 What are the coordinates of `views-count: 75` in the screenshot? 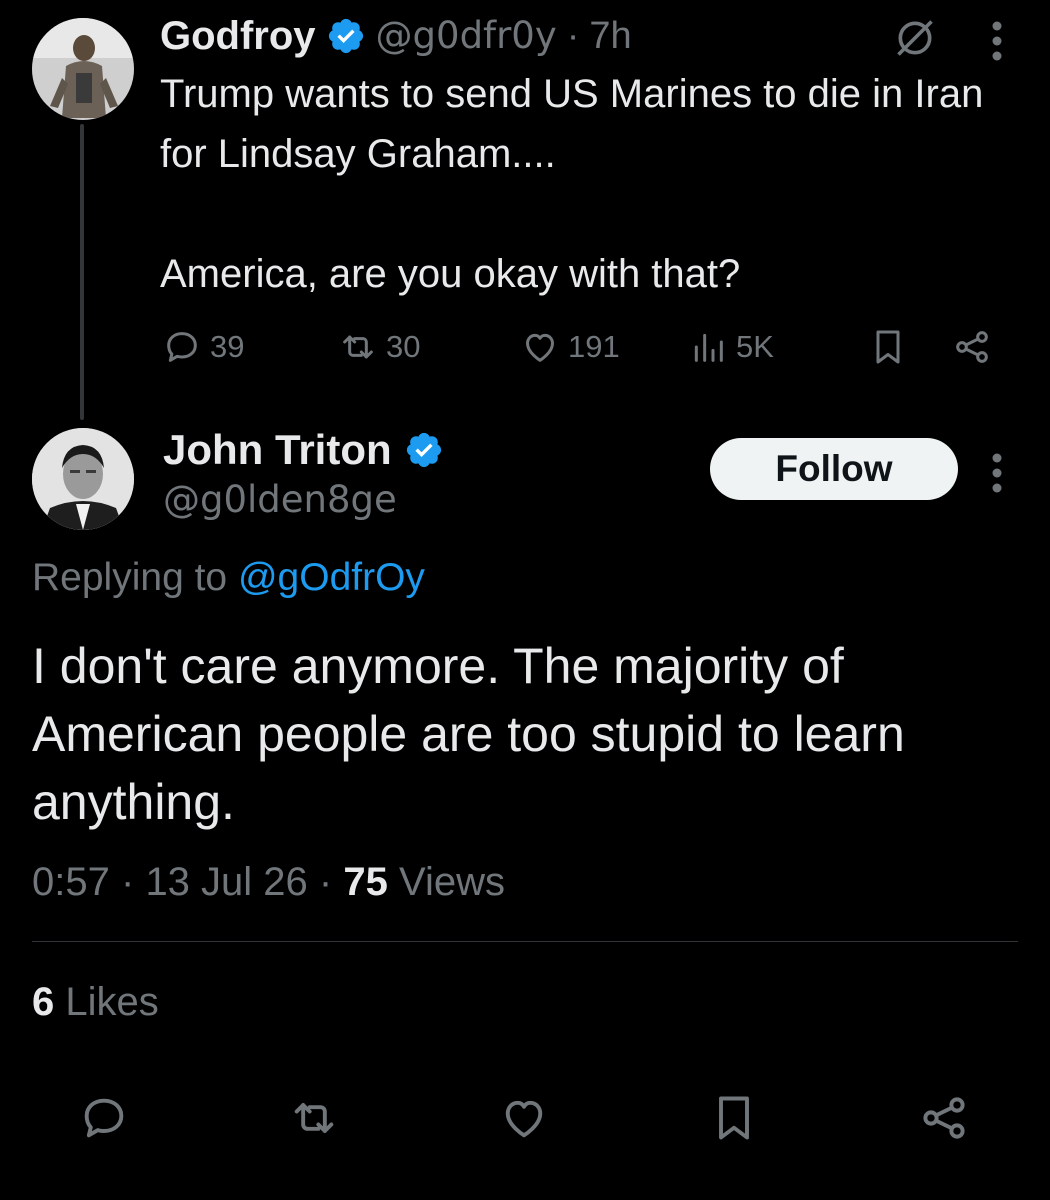 It's located at (365, 882).